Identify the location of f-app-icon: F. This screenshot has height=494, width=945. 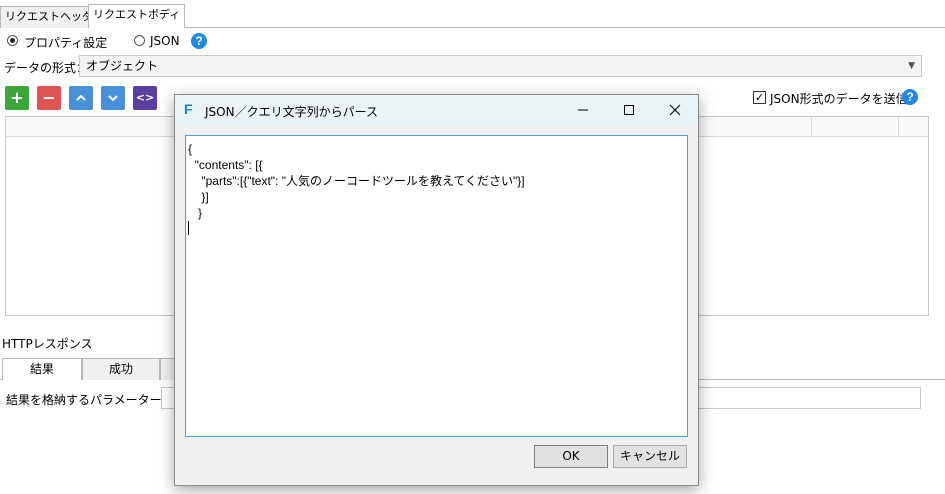
(188, 109).